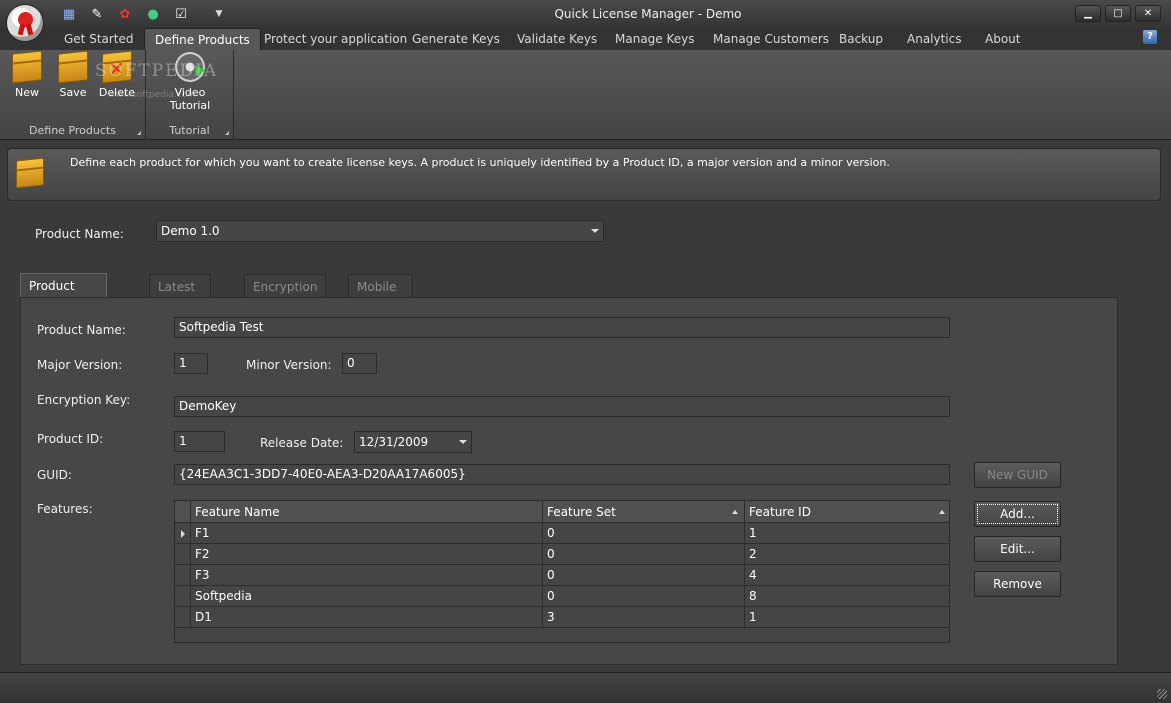 The width and height of the screenshot is (1171, 703). Describe the element at coordinates (367, 596) in the screenshot. I see `cell-feature-name: Softpedia` at that location.